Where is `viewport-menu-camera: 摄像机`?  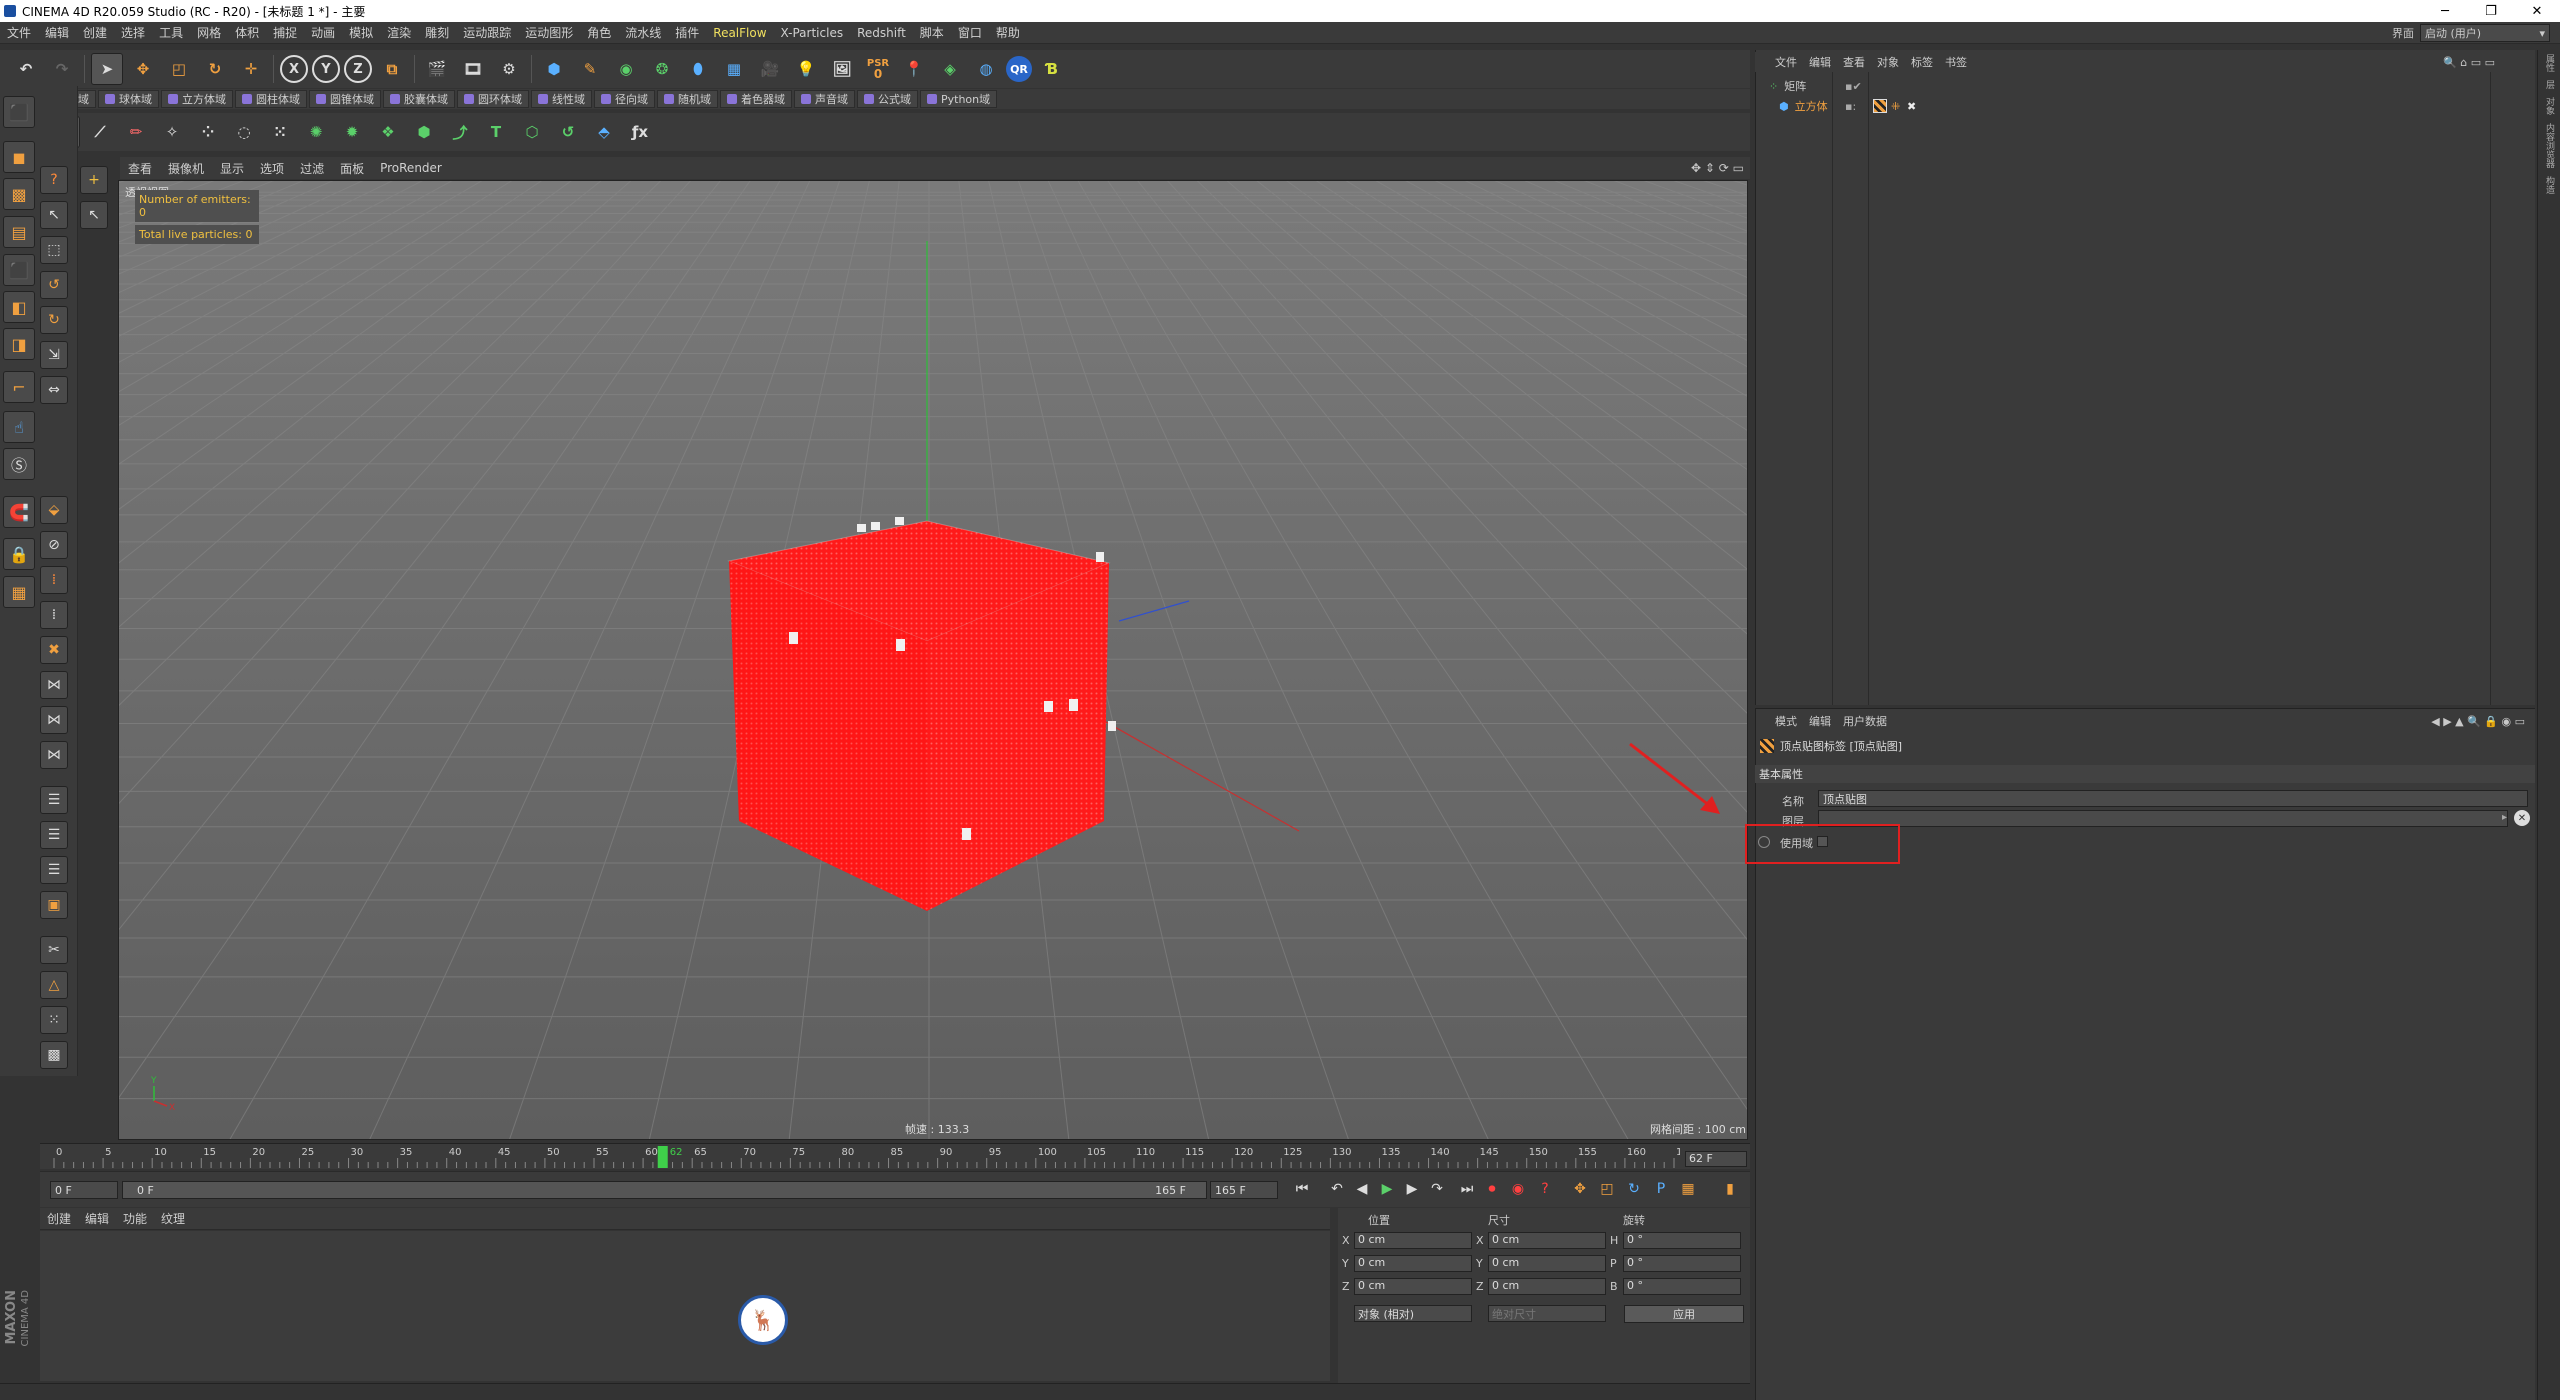
viewport-menu-camera: 摄像机 is located at coordinates (186, 168).